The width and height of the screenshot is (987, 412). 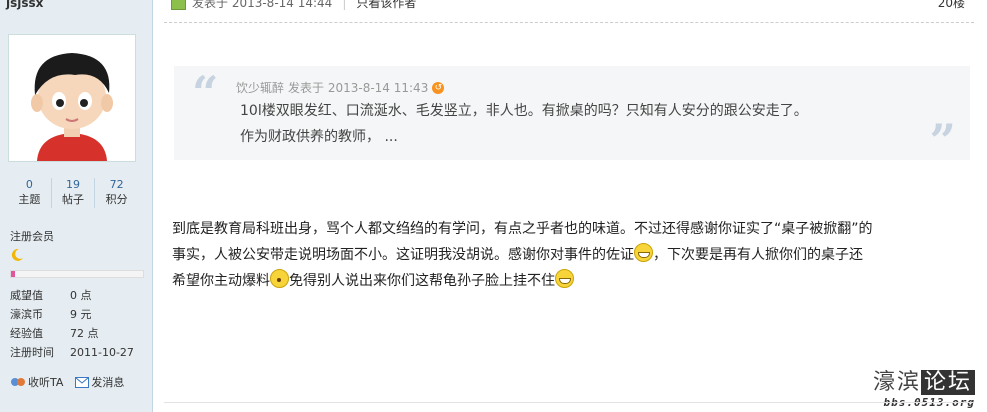 I want to click on online-status-icon, so click(x=178, y=5).